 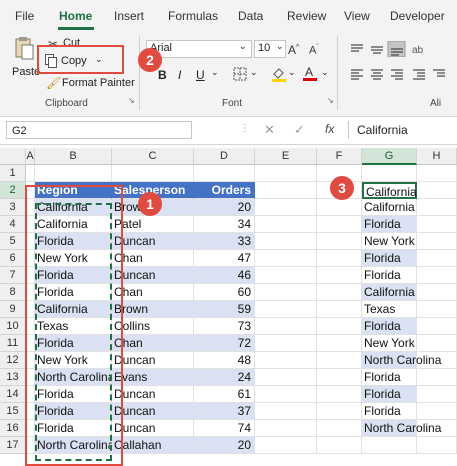 What do you see at coordinates (13, 394) in the screenshot?
I see `row-header-14: 14` at bounding box center [13, 394].